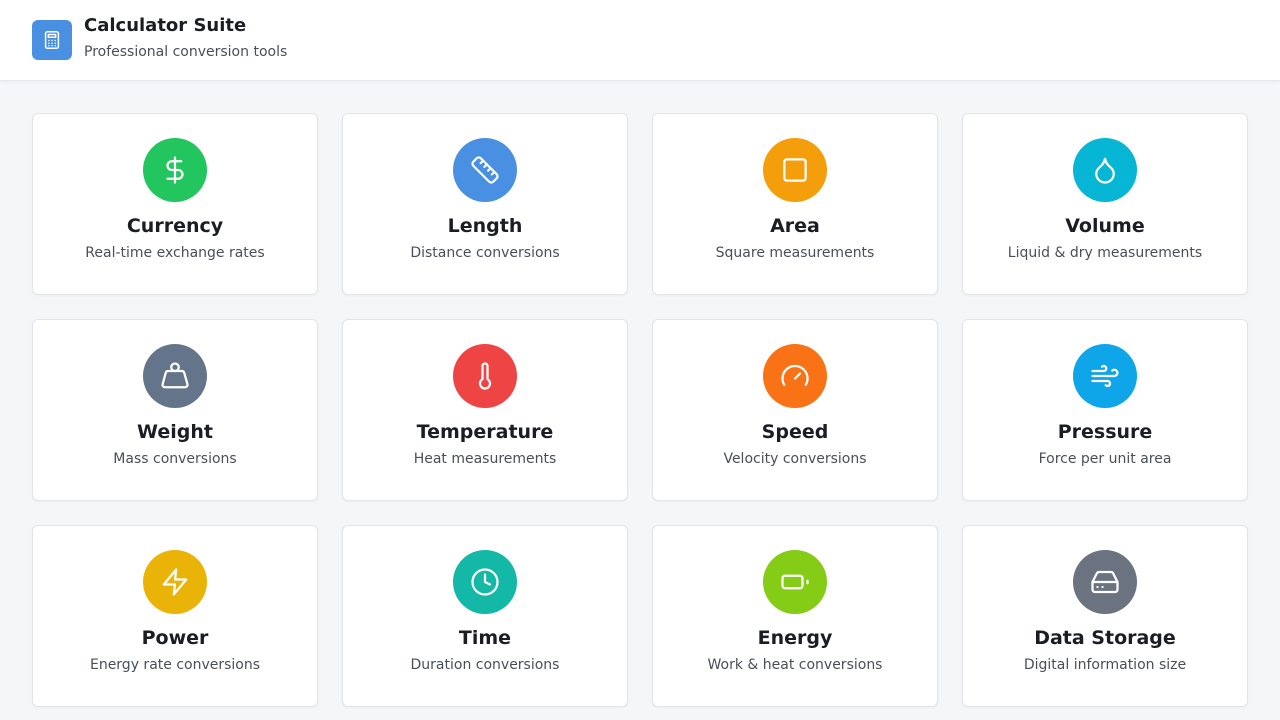 This screenshot has width=1280, height=720. I want to click on card-description: Real-time exchange rates, so click(175, 253).